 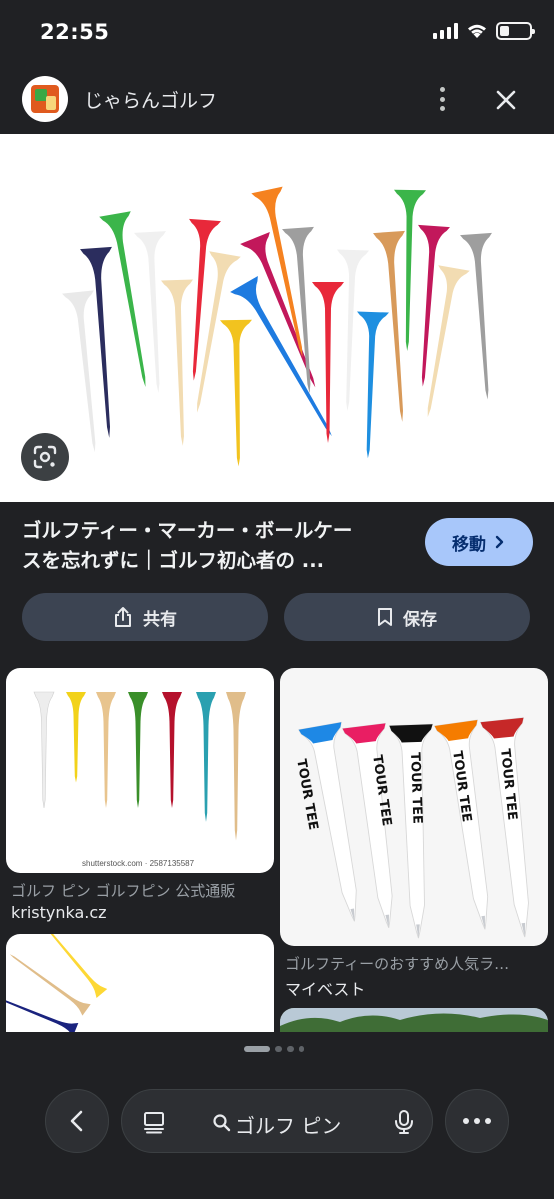 I want to click on source-header: じゃらんゴルフ, so click(x=277, y=100).